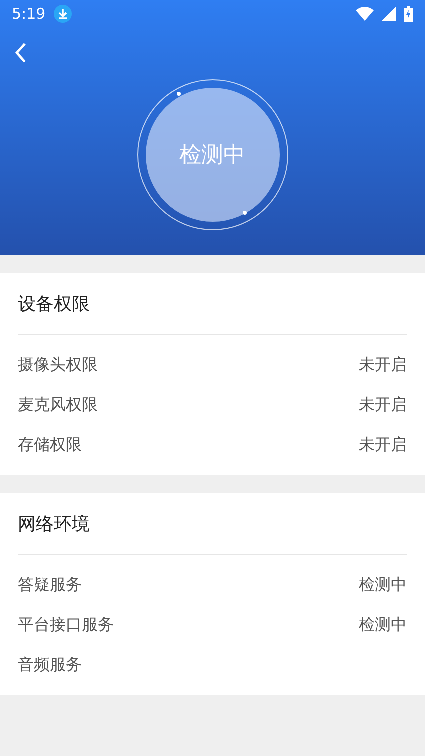  I want to click on item-label: 音频服务, so click(50, 665).